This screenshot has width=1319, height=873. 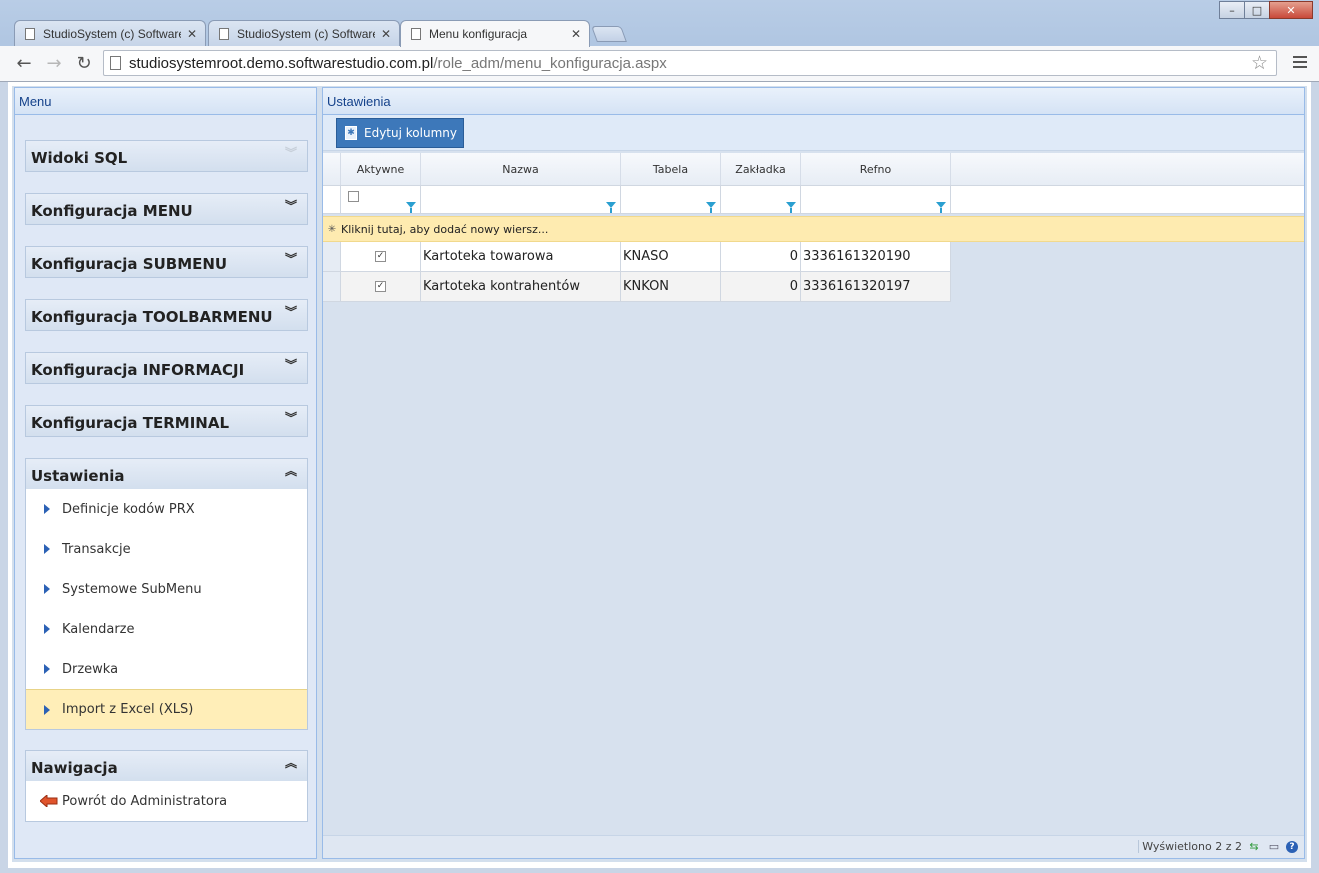 I want to click on group-header: Konfiguracja TERMINAL ︾, so click(x=166, y=421).